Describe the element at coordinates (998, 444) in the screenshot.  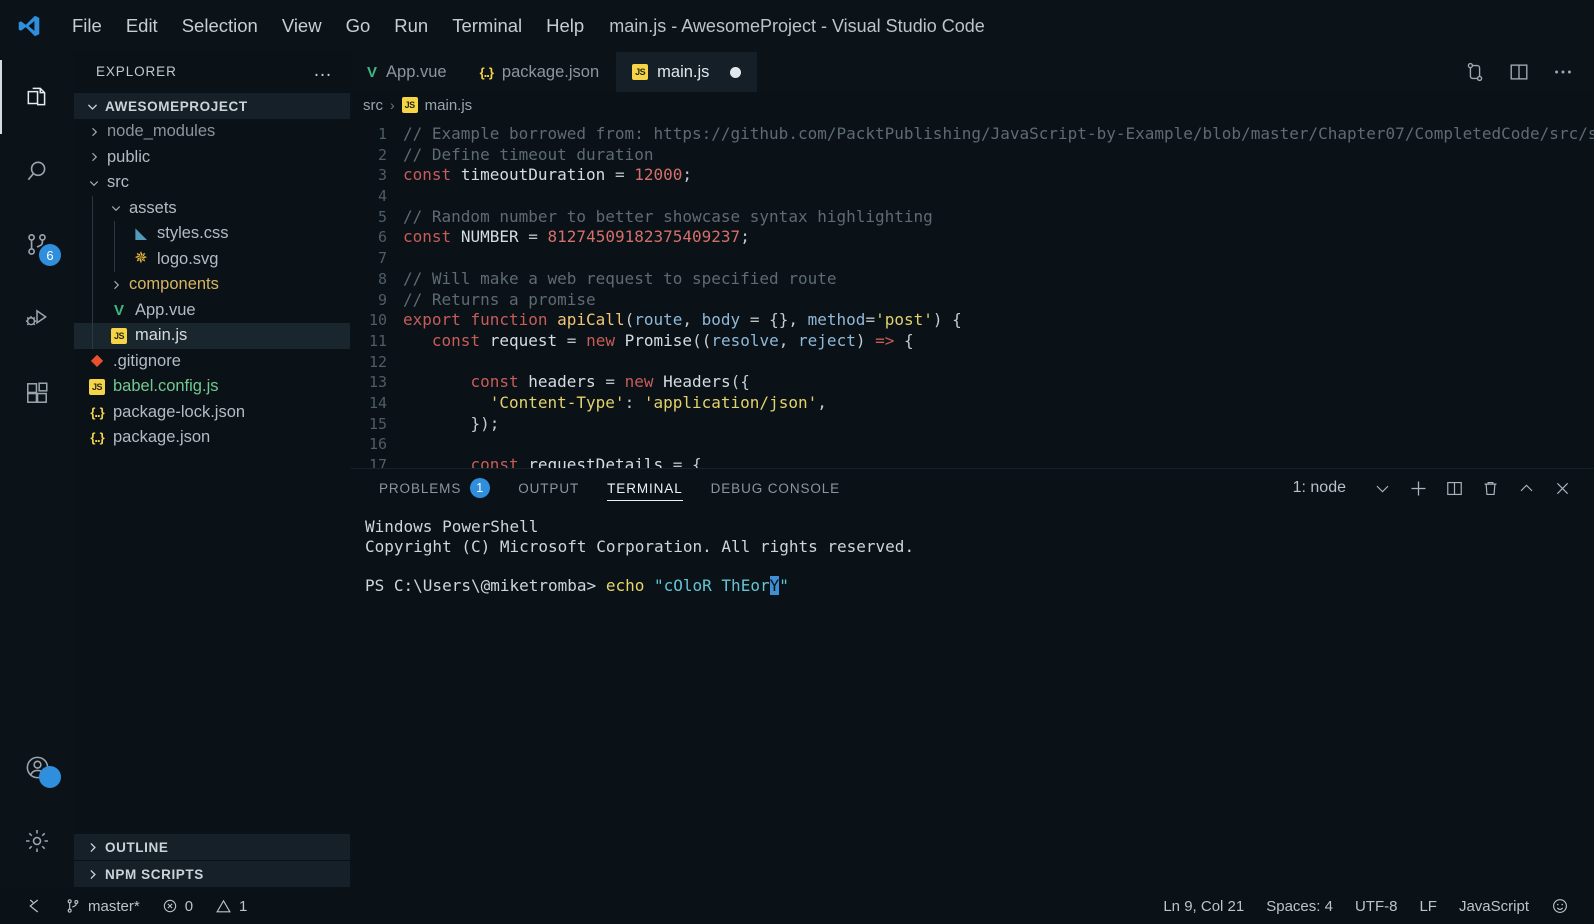
I see `line-text` at that location.